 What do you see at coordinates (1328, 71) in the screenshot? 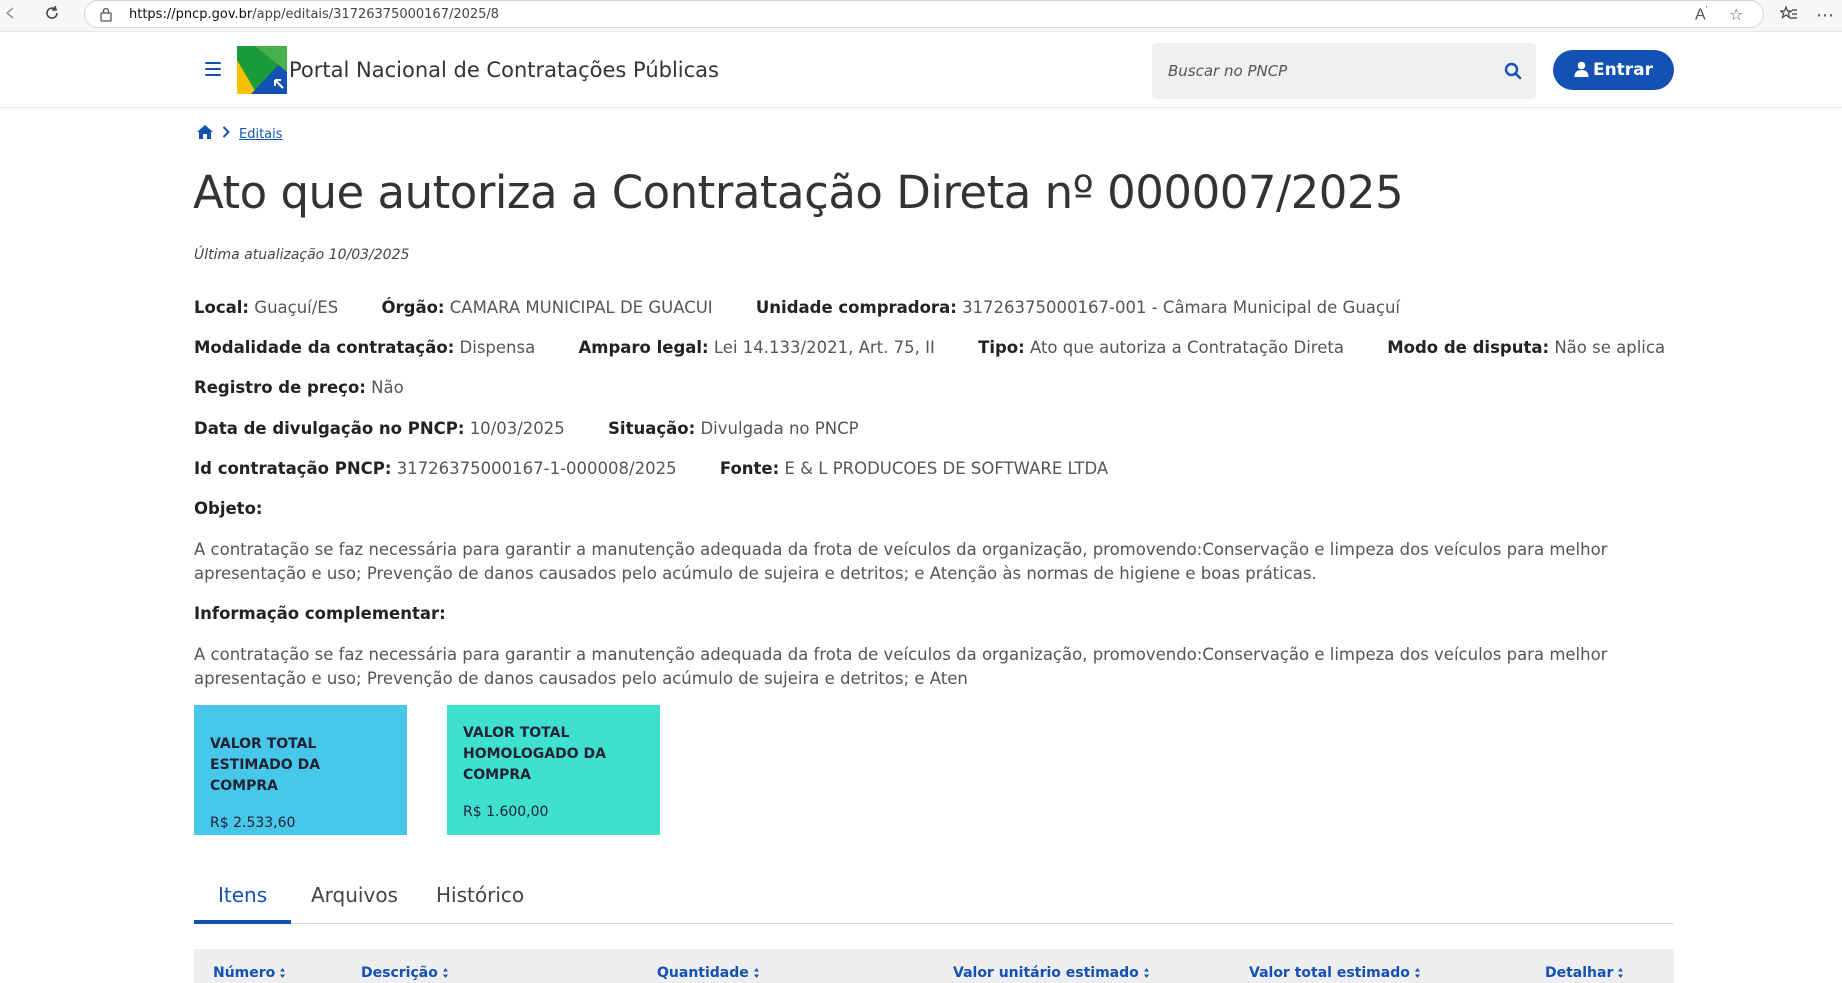
I see `search-input` at bounding box center [1328, 71].